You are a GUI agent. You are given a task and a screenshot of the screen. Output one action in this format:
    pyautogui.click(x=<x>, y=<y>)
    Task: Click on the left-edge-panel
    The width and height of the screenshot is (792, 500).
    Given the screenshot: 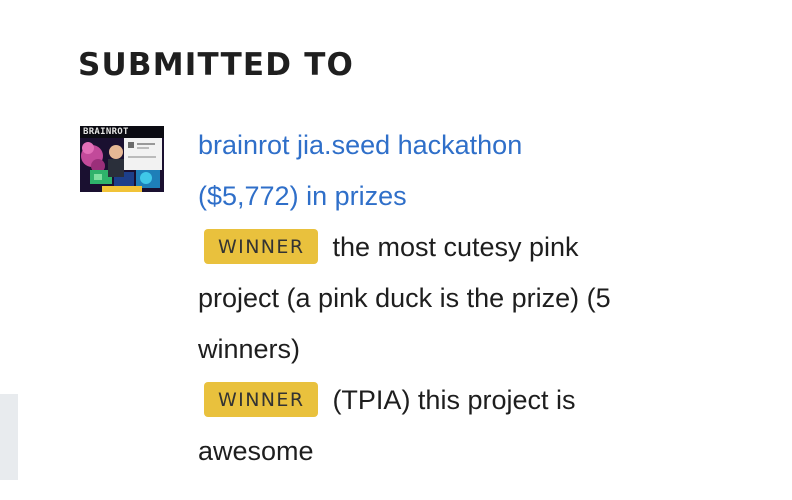 What is the action you would take?
    pyautogui.click(x=9, y=437)
    